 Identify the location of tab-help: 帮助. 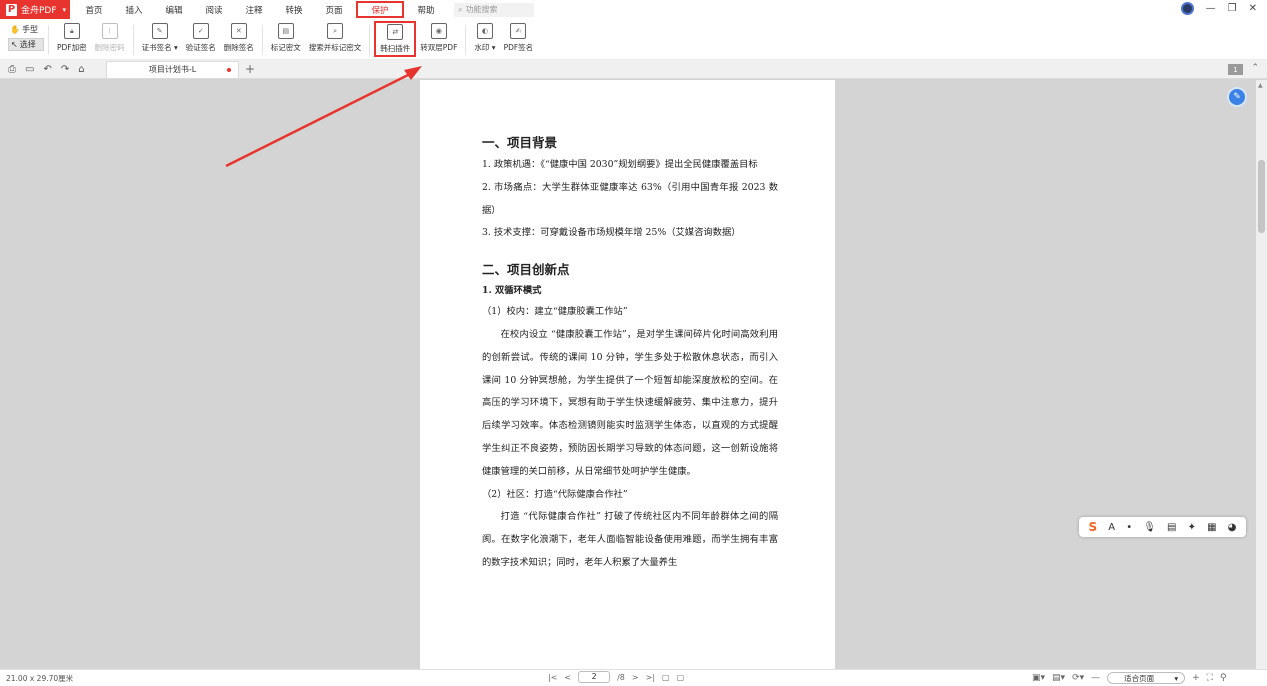
(426, 9).